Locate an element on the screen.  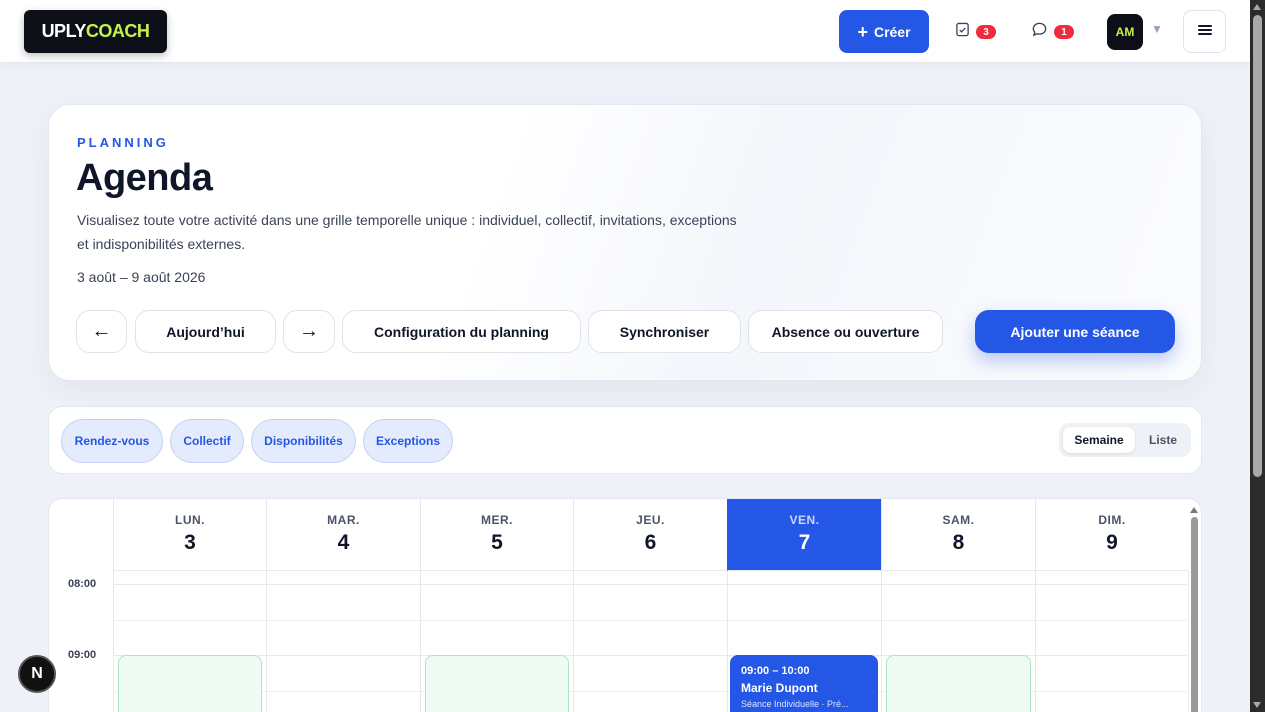
calendar-scroll-thumb is located at coordinates (1194, 614).